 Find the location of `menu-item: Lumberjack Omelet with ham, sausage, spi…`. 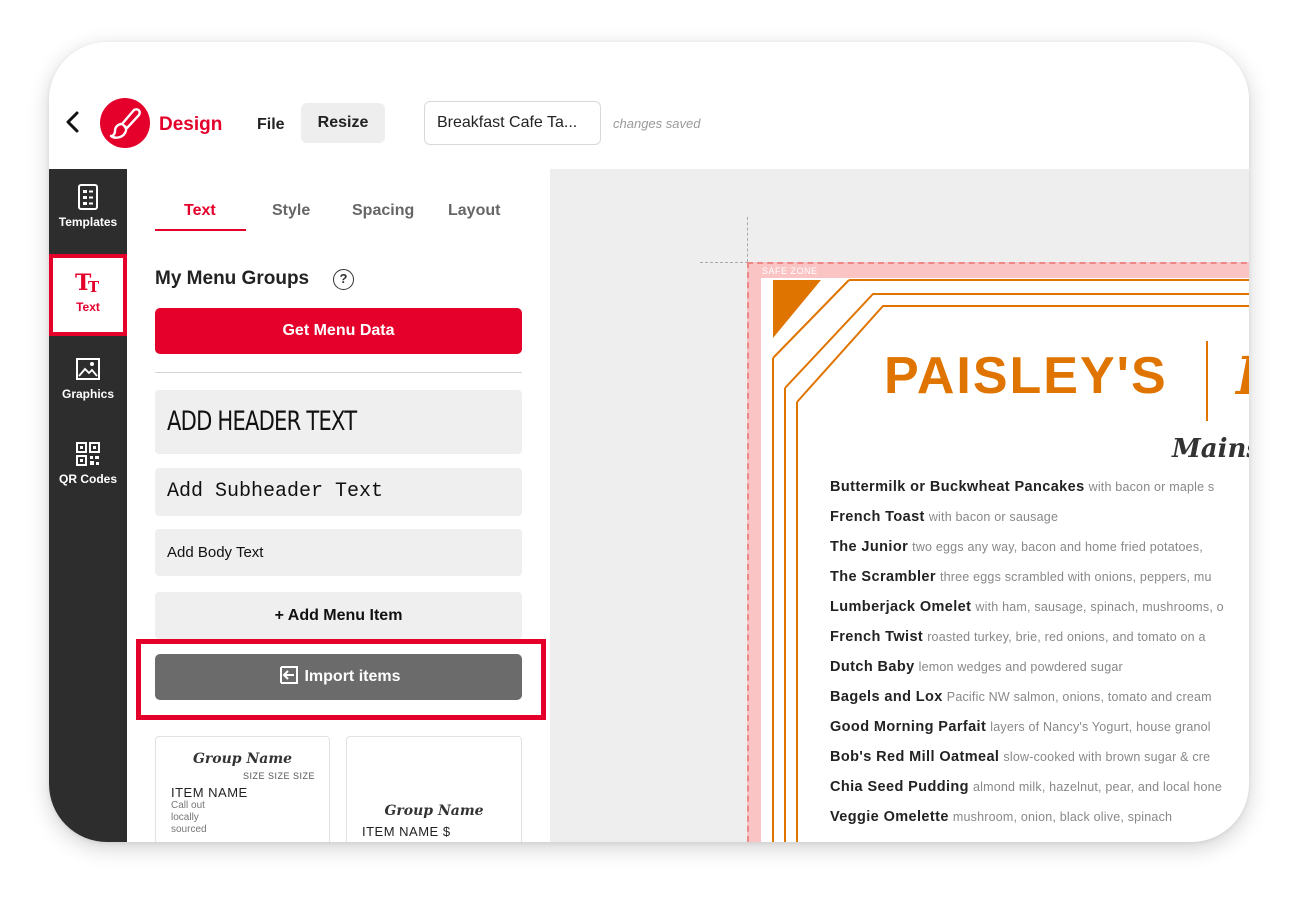

menu-item: Lumberjack Omelet with ham, sausage, spi… is located at coordinates (1039, 612).